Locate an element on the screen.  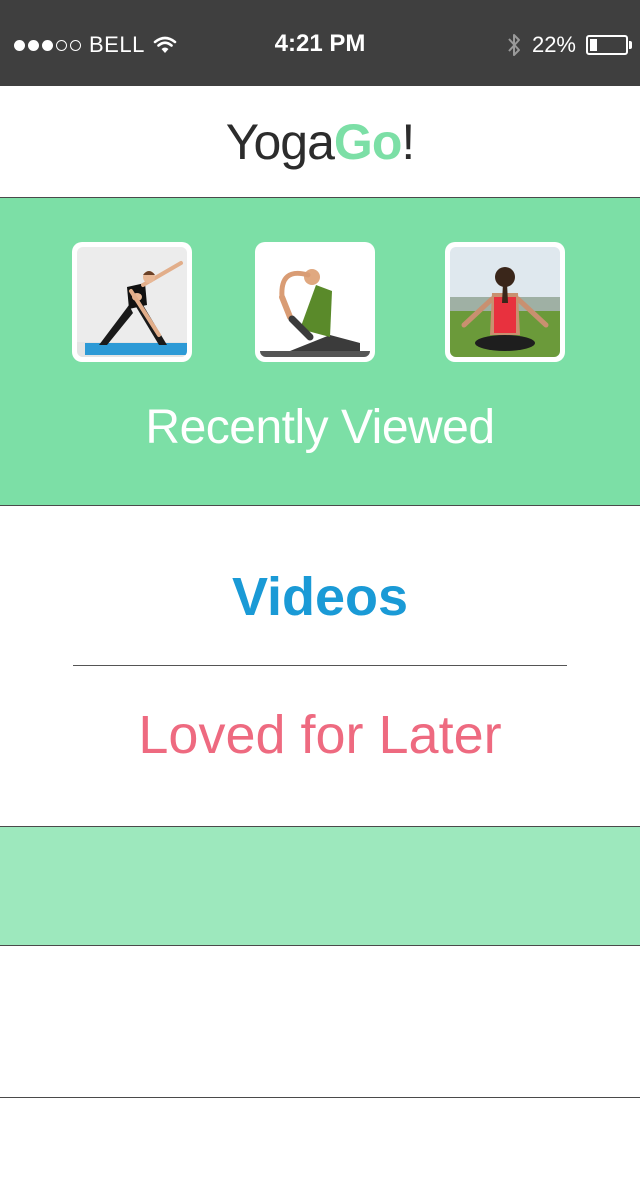
app-title: YogaGo! is located at coordinates (320, 142).